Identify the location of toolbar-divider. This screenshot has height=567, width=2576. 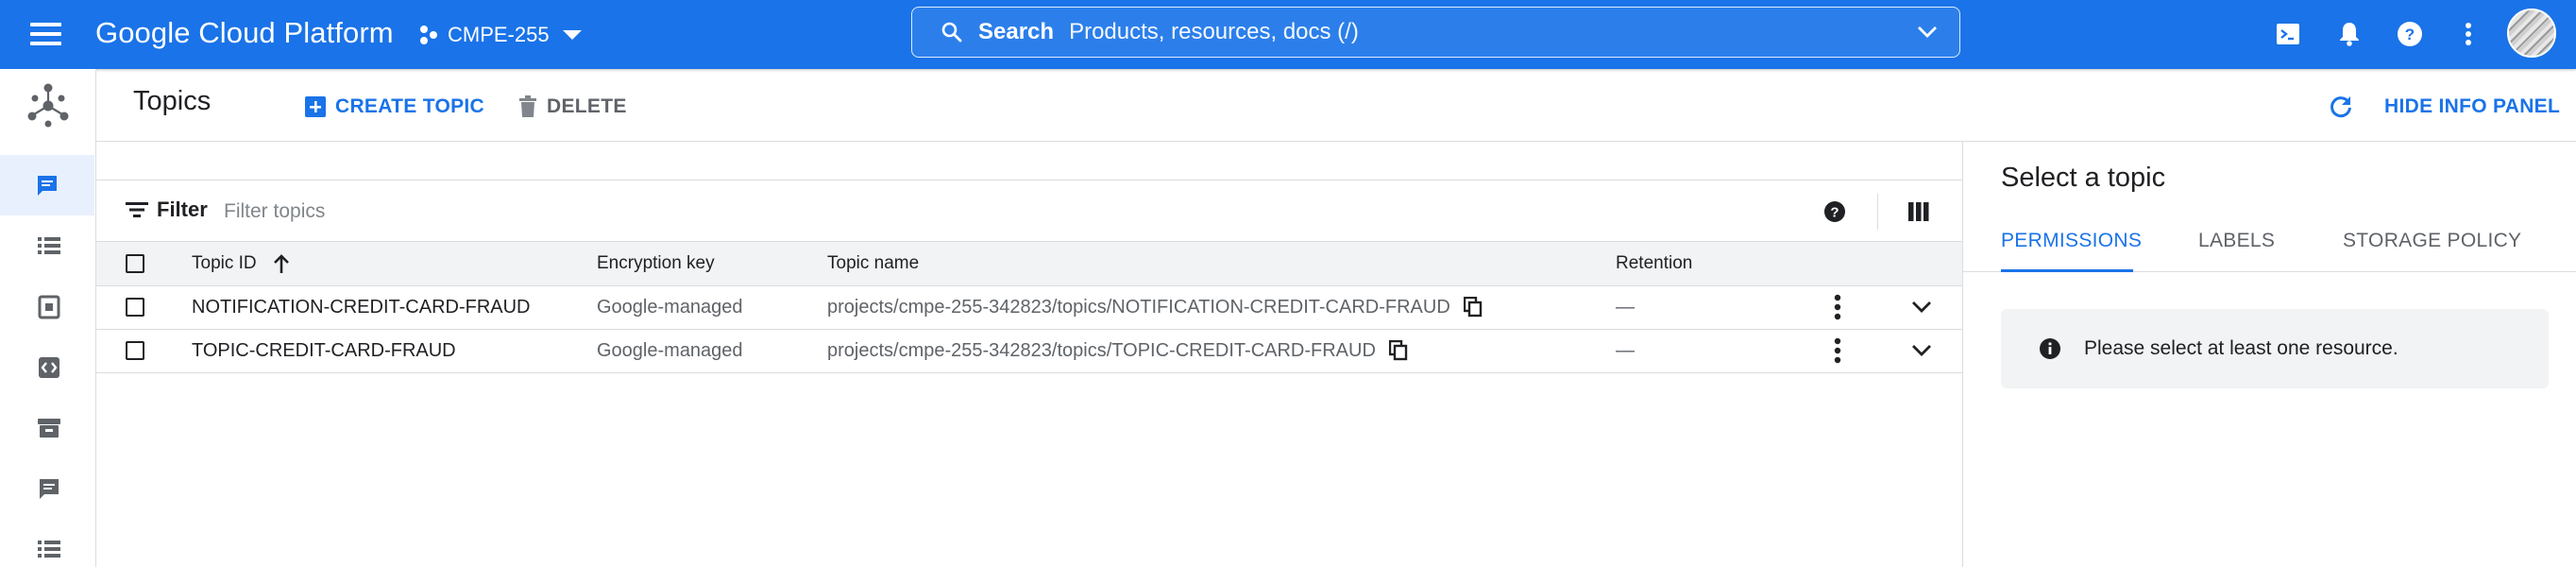
(1877, 212).